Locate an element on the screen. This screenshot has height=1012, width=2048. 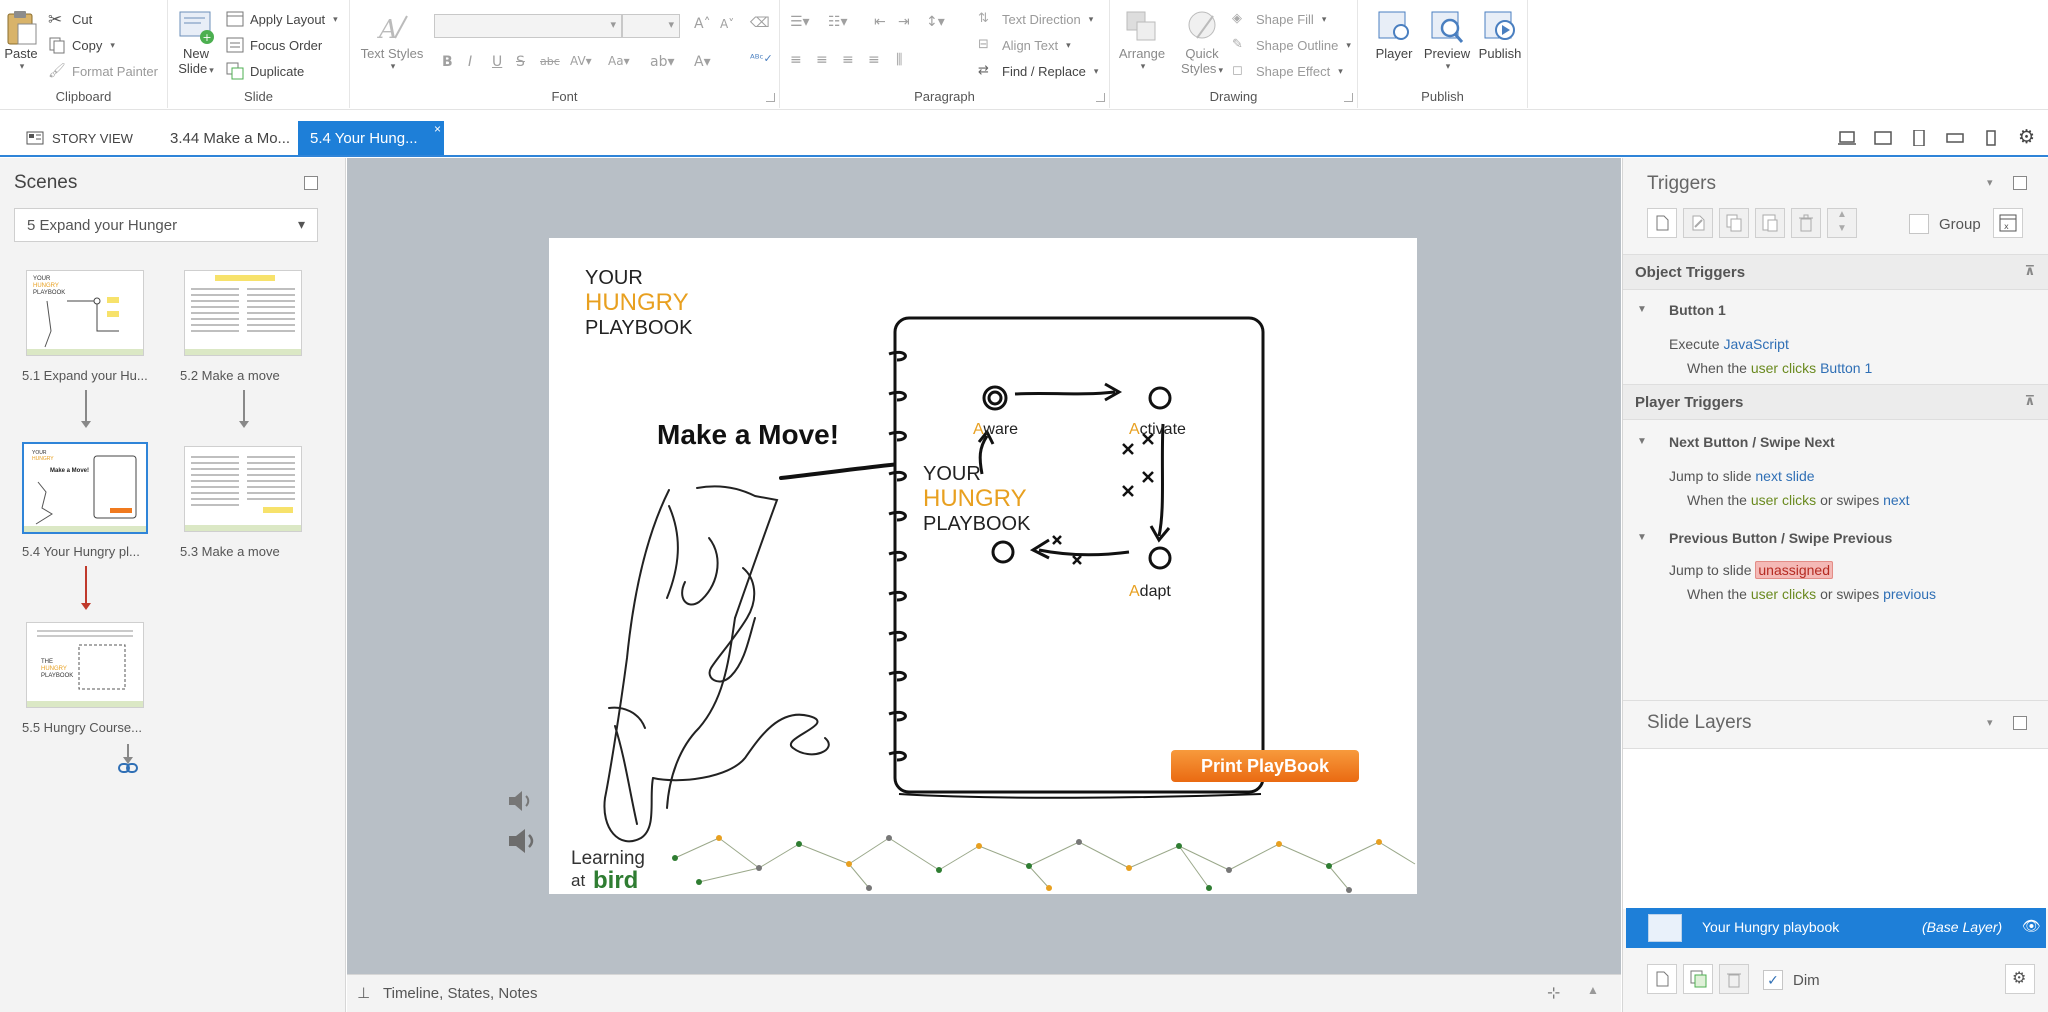
highlight-icon: ab▾ is located at coordinates (662, 62).